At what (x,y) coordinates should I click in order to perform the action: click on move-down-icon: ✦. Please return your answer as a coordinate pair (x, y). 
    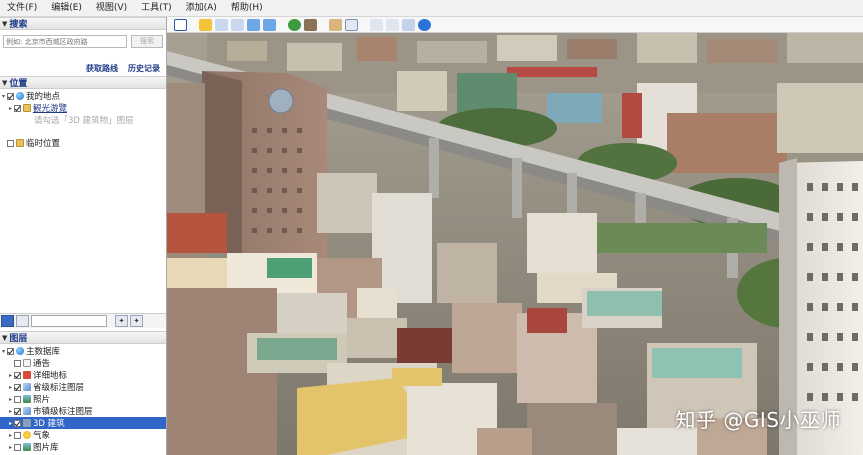
    Looking at the image, I should click on (136, 321).